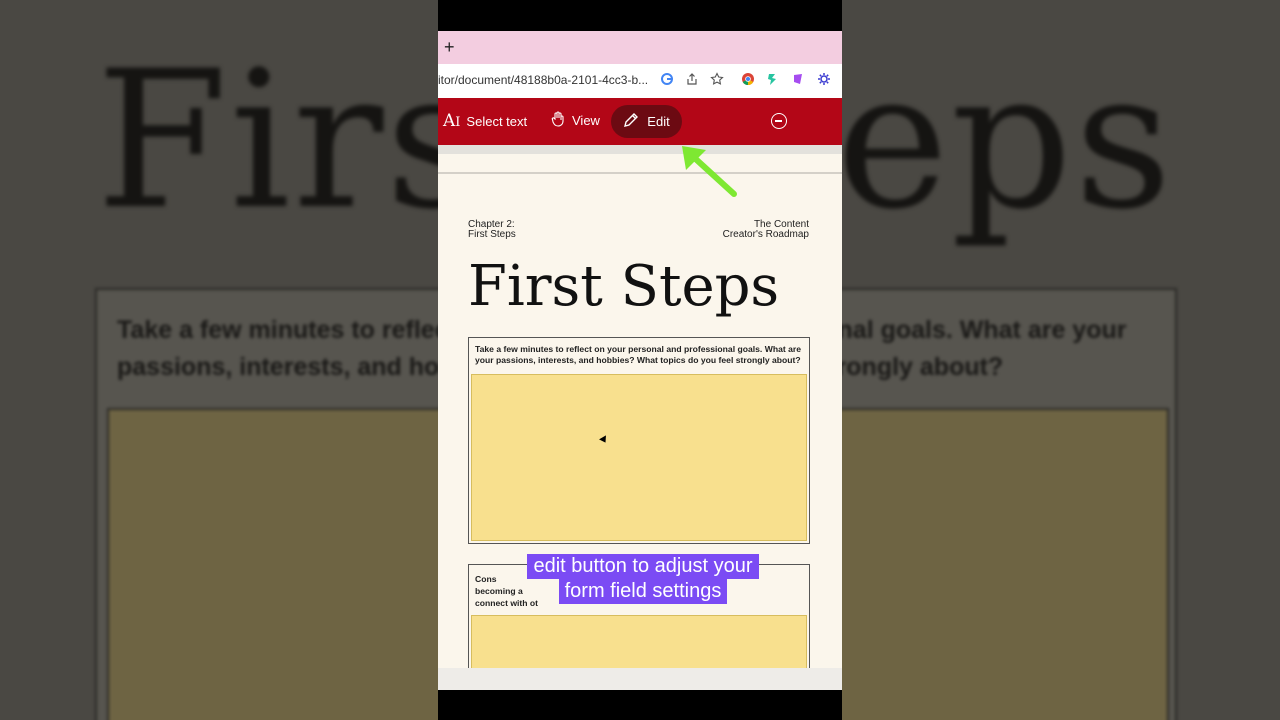  What do you see at coordinates (667, 80) in the screenshot?
I see `google-lens-icon` at bounding box center [667, 80].